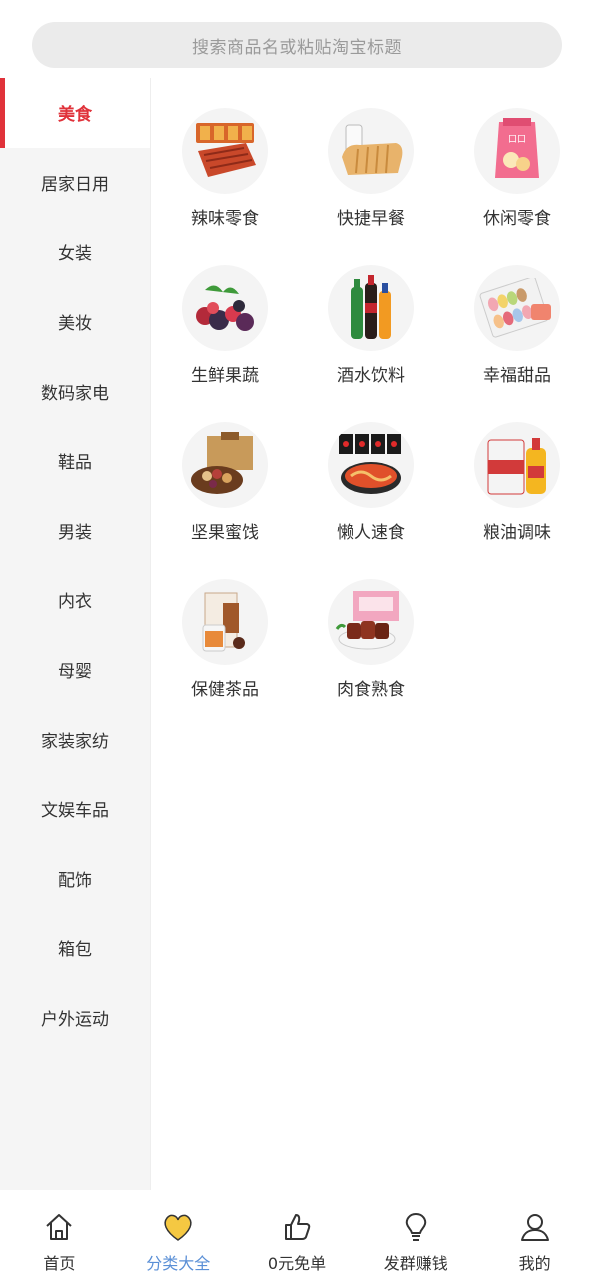 The width and height of the screenshot is (594, 1280). What do you see at coordinates (75, 1018) in the screenshot?
I see `sidebar-item-outdoor: 户外运动` at bounding box center [75, 1018].